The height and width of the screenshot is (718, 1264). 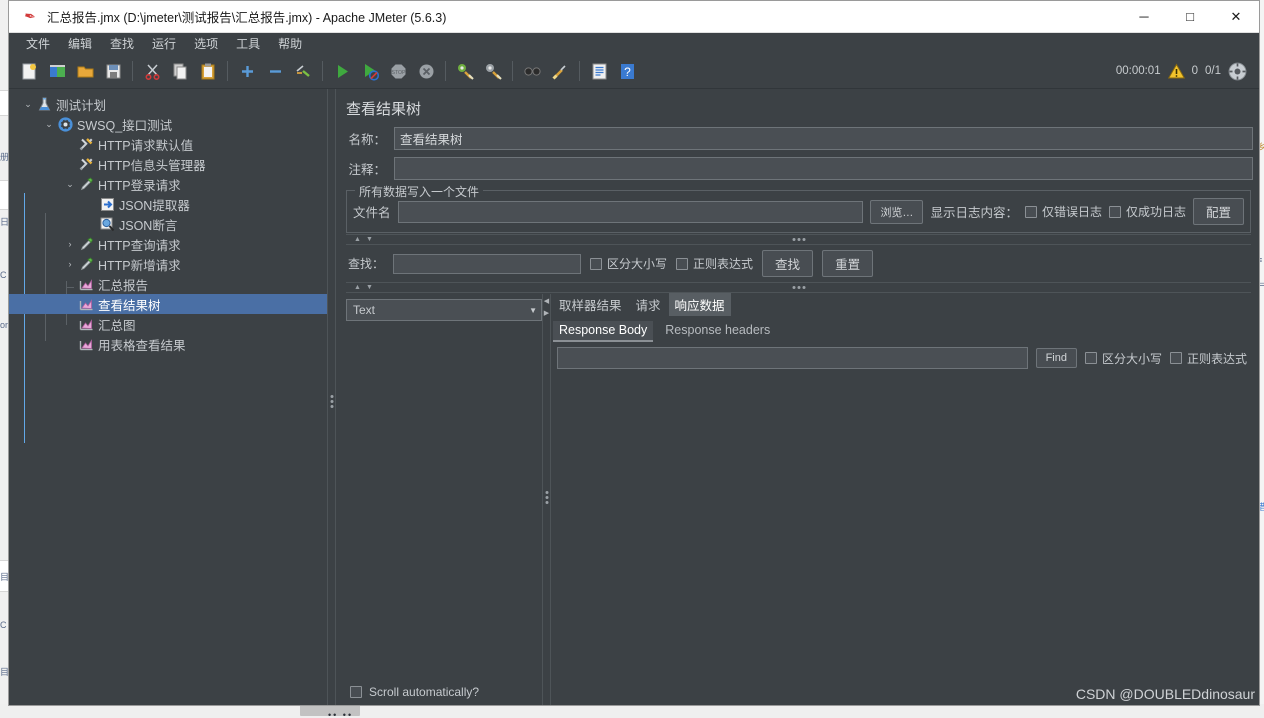 I want to click on tree-node-0: ⌄ 测试计划, so click(x=168, y=104).